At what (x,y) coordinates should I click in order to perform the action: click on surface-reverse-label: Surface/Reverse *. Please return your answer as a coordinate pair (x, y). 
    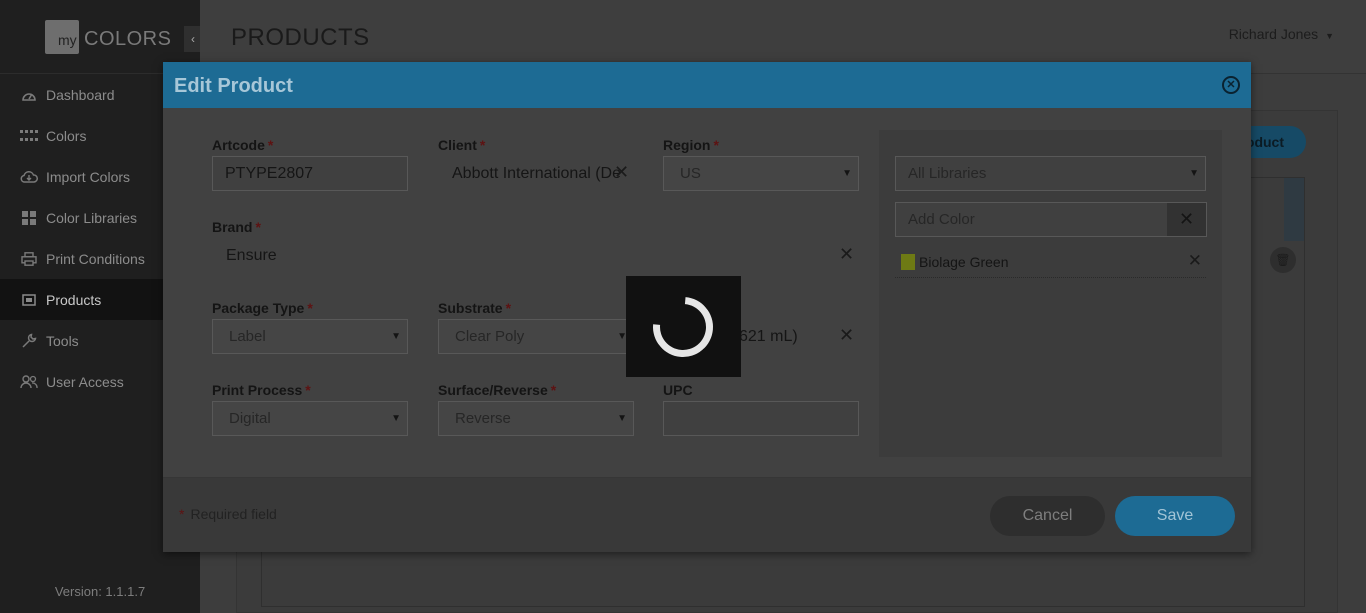
    Looking at the image, I should click on (497, 390).